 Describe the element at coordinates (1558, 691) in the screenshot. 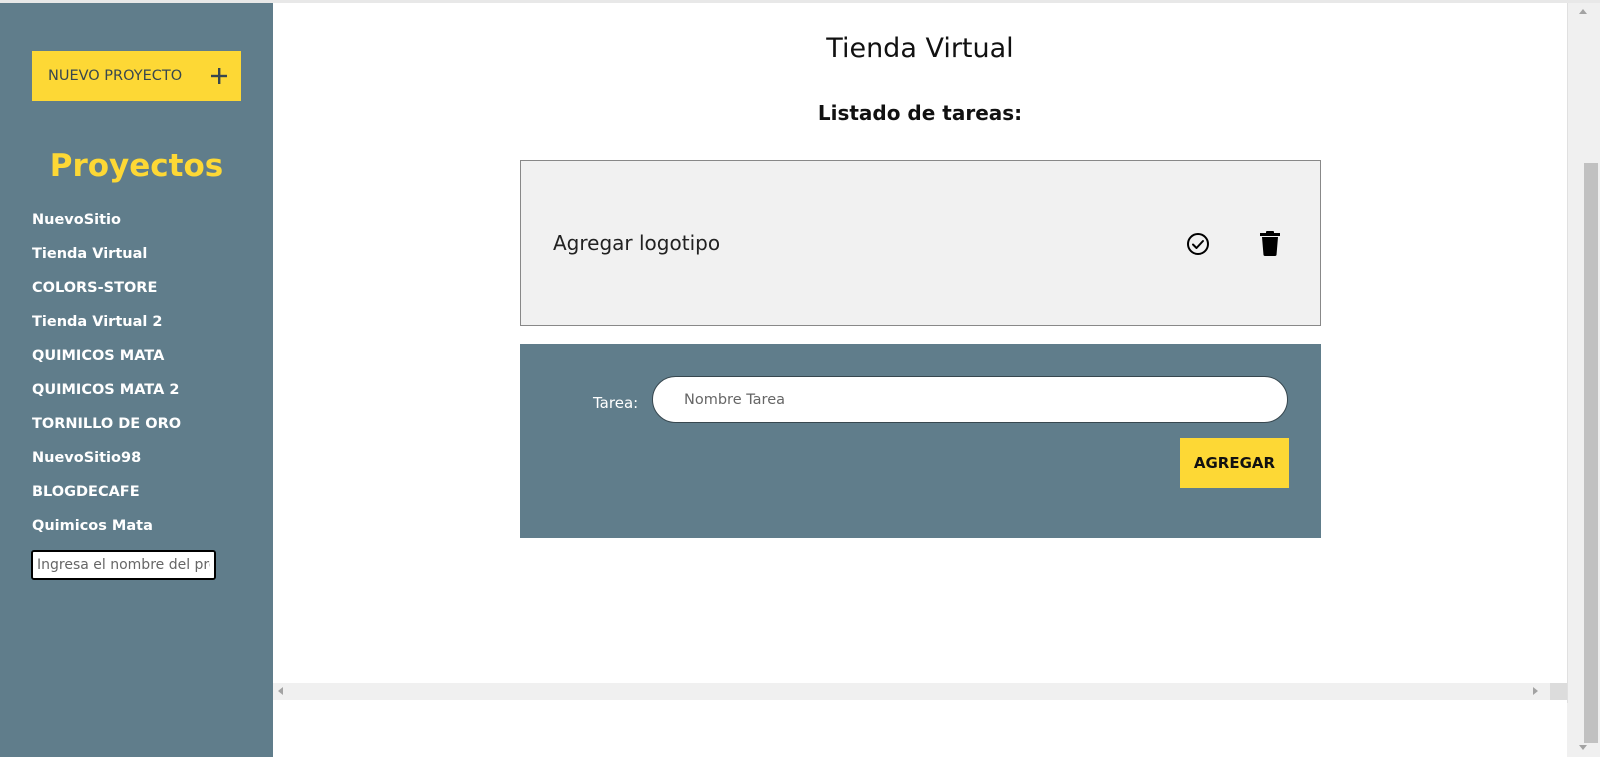

I see `scrollbar-corner` at that location.